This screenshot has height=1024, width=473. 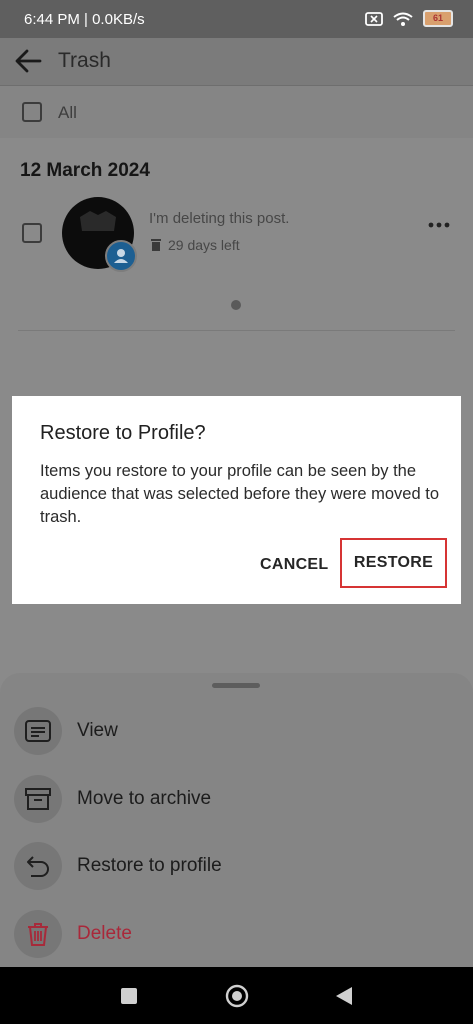 I want to click on home-icon, so click(x=237, y=996).